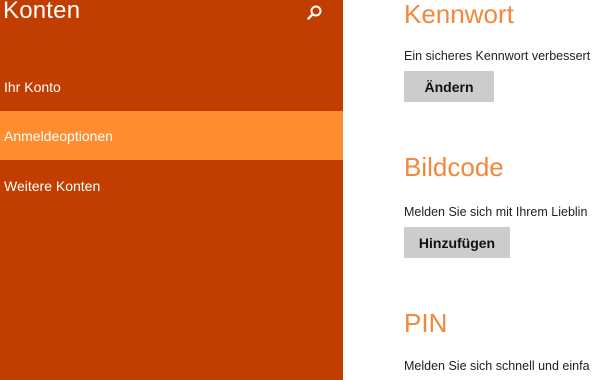 The image size is (610, 380). I want to click on sidebar-item-label: Anmeldeoptionen, so click(58, 135).